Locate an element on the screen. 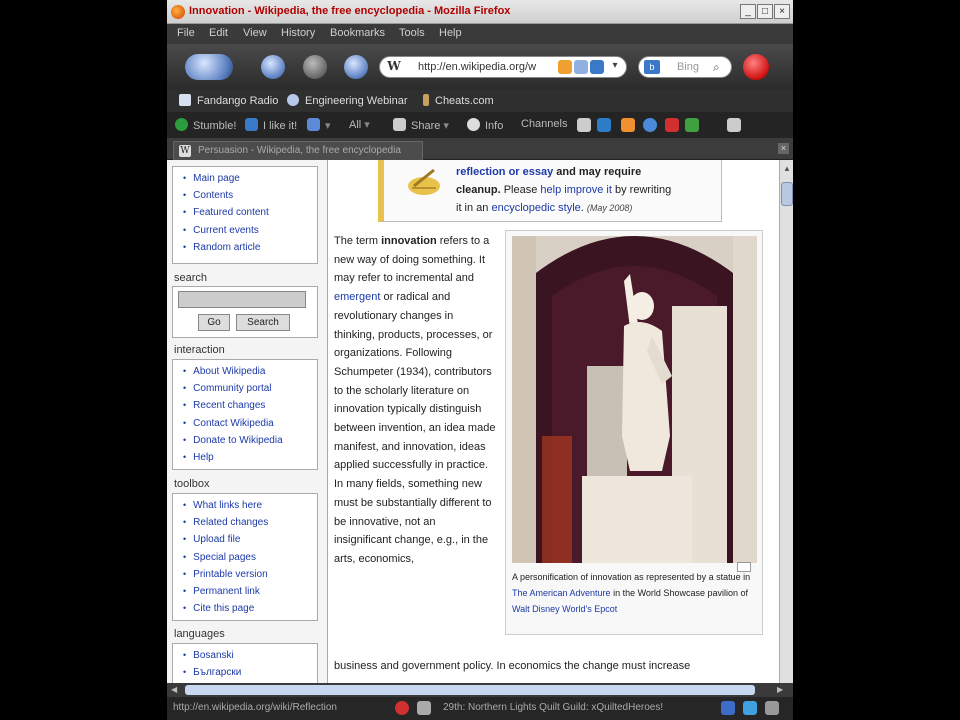  bing-icon: b is located at coordinates (652, 67).